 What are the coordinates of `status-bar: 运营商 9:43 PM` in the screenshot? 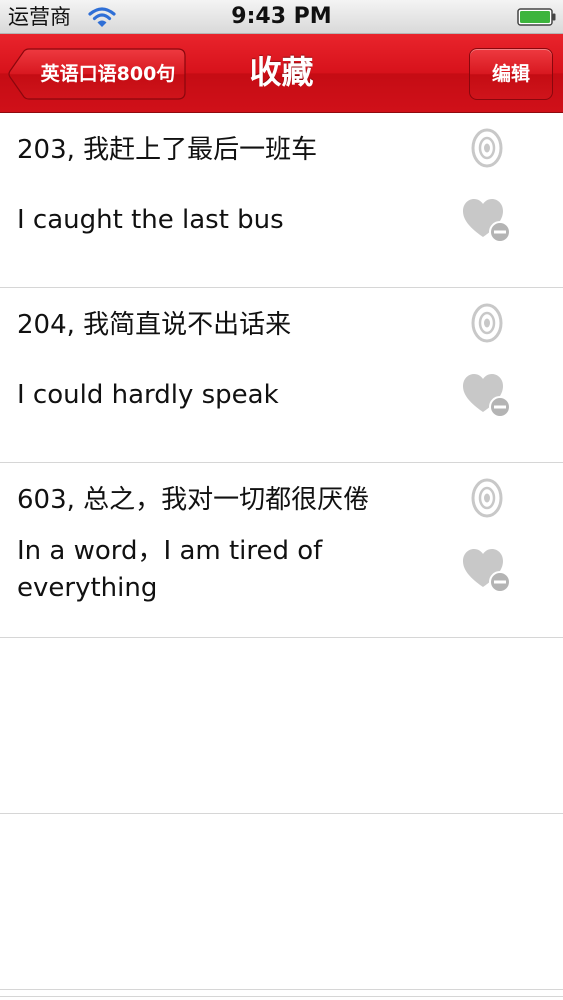 It's located at (281, 17).